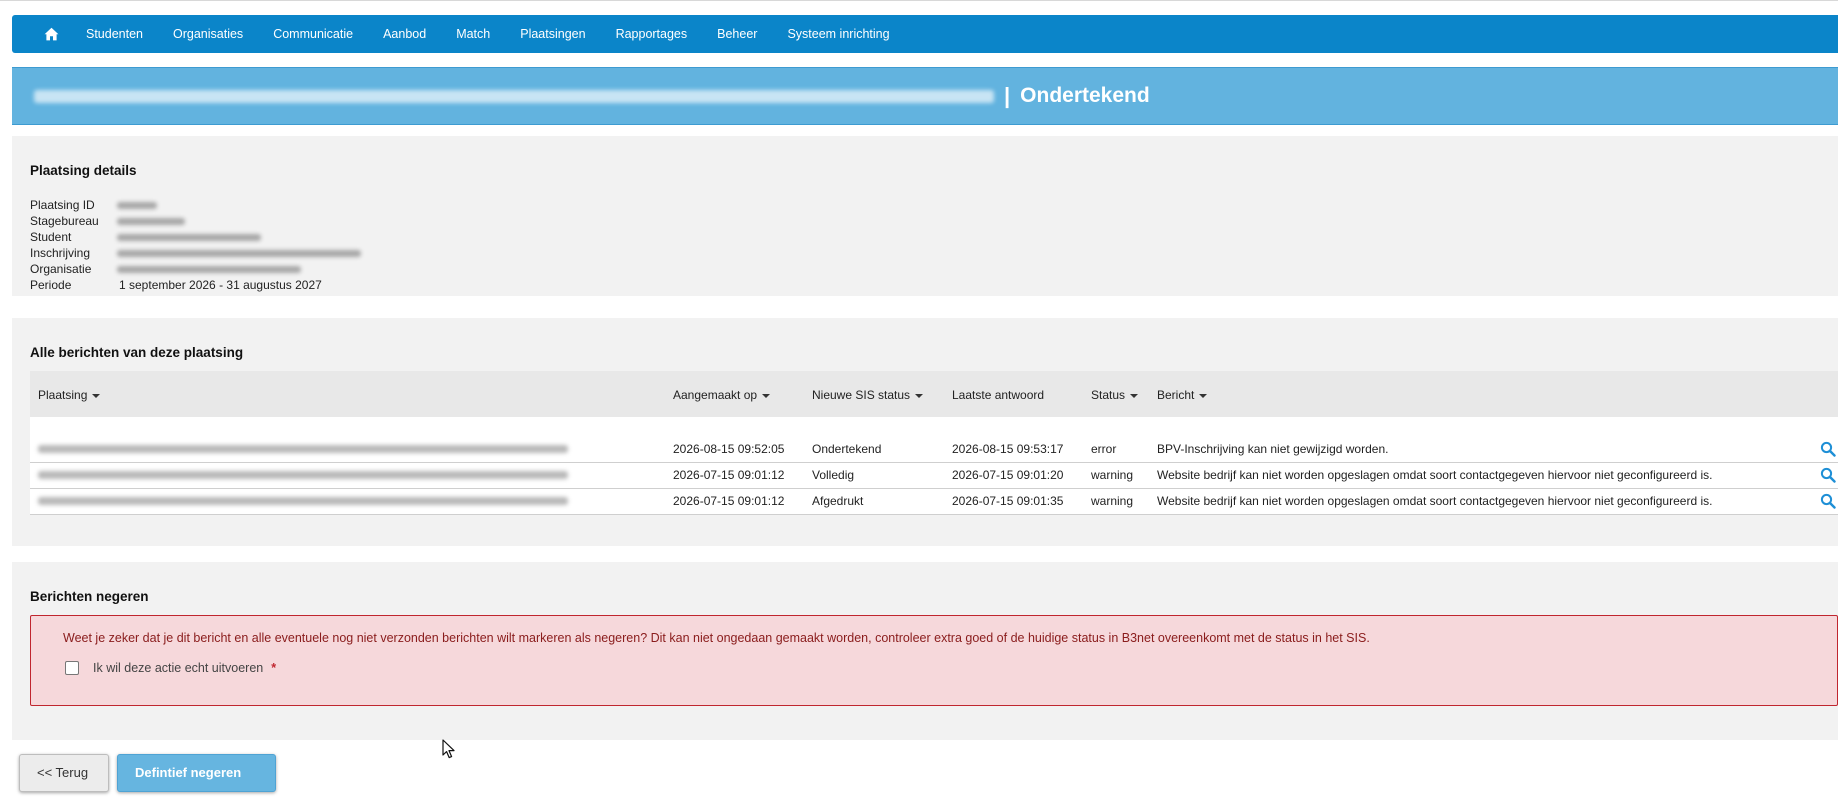 The image size is (1838, 799). I want to click on nav-plaatsingen: Plaatsingen, so click(552, 34).